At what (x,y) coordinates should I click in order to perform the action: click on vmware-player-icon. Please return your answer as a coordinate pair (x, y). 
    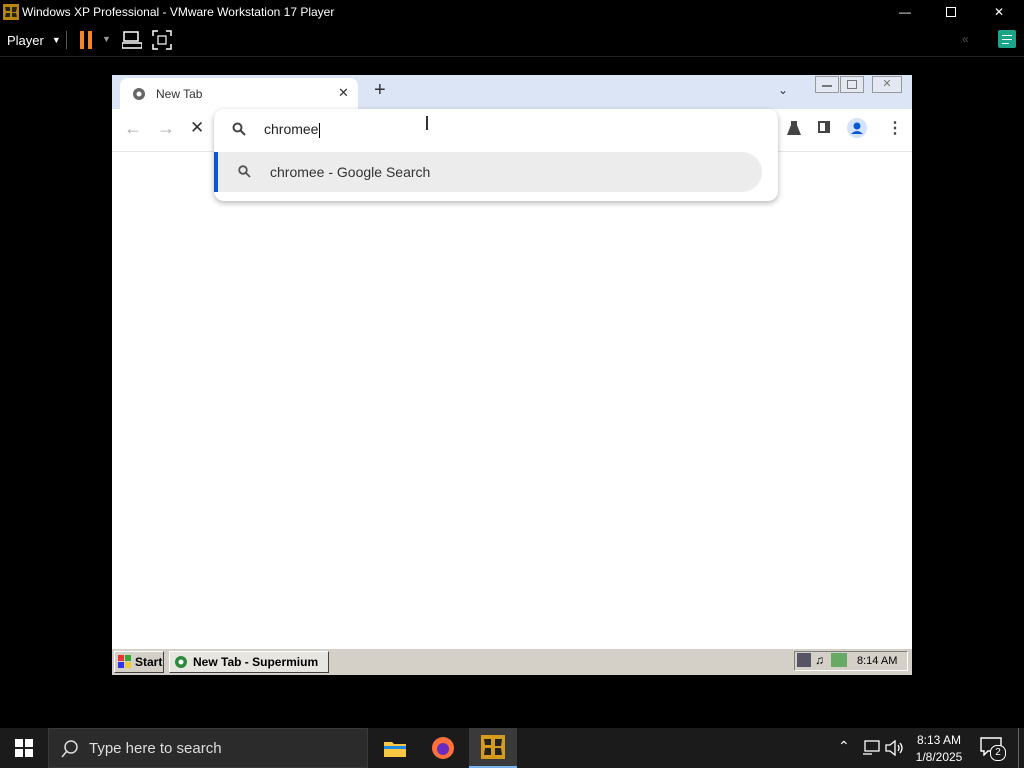
    Looking at the image, I should click on (493, 747).